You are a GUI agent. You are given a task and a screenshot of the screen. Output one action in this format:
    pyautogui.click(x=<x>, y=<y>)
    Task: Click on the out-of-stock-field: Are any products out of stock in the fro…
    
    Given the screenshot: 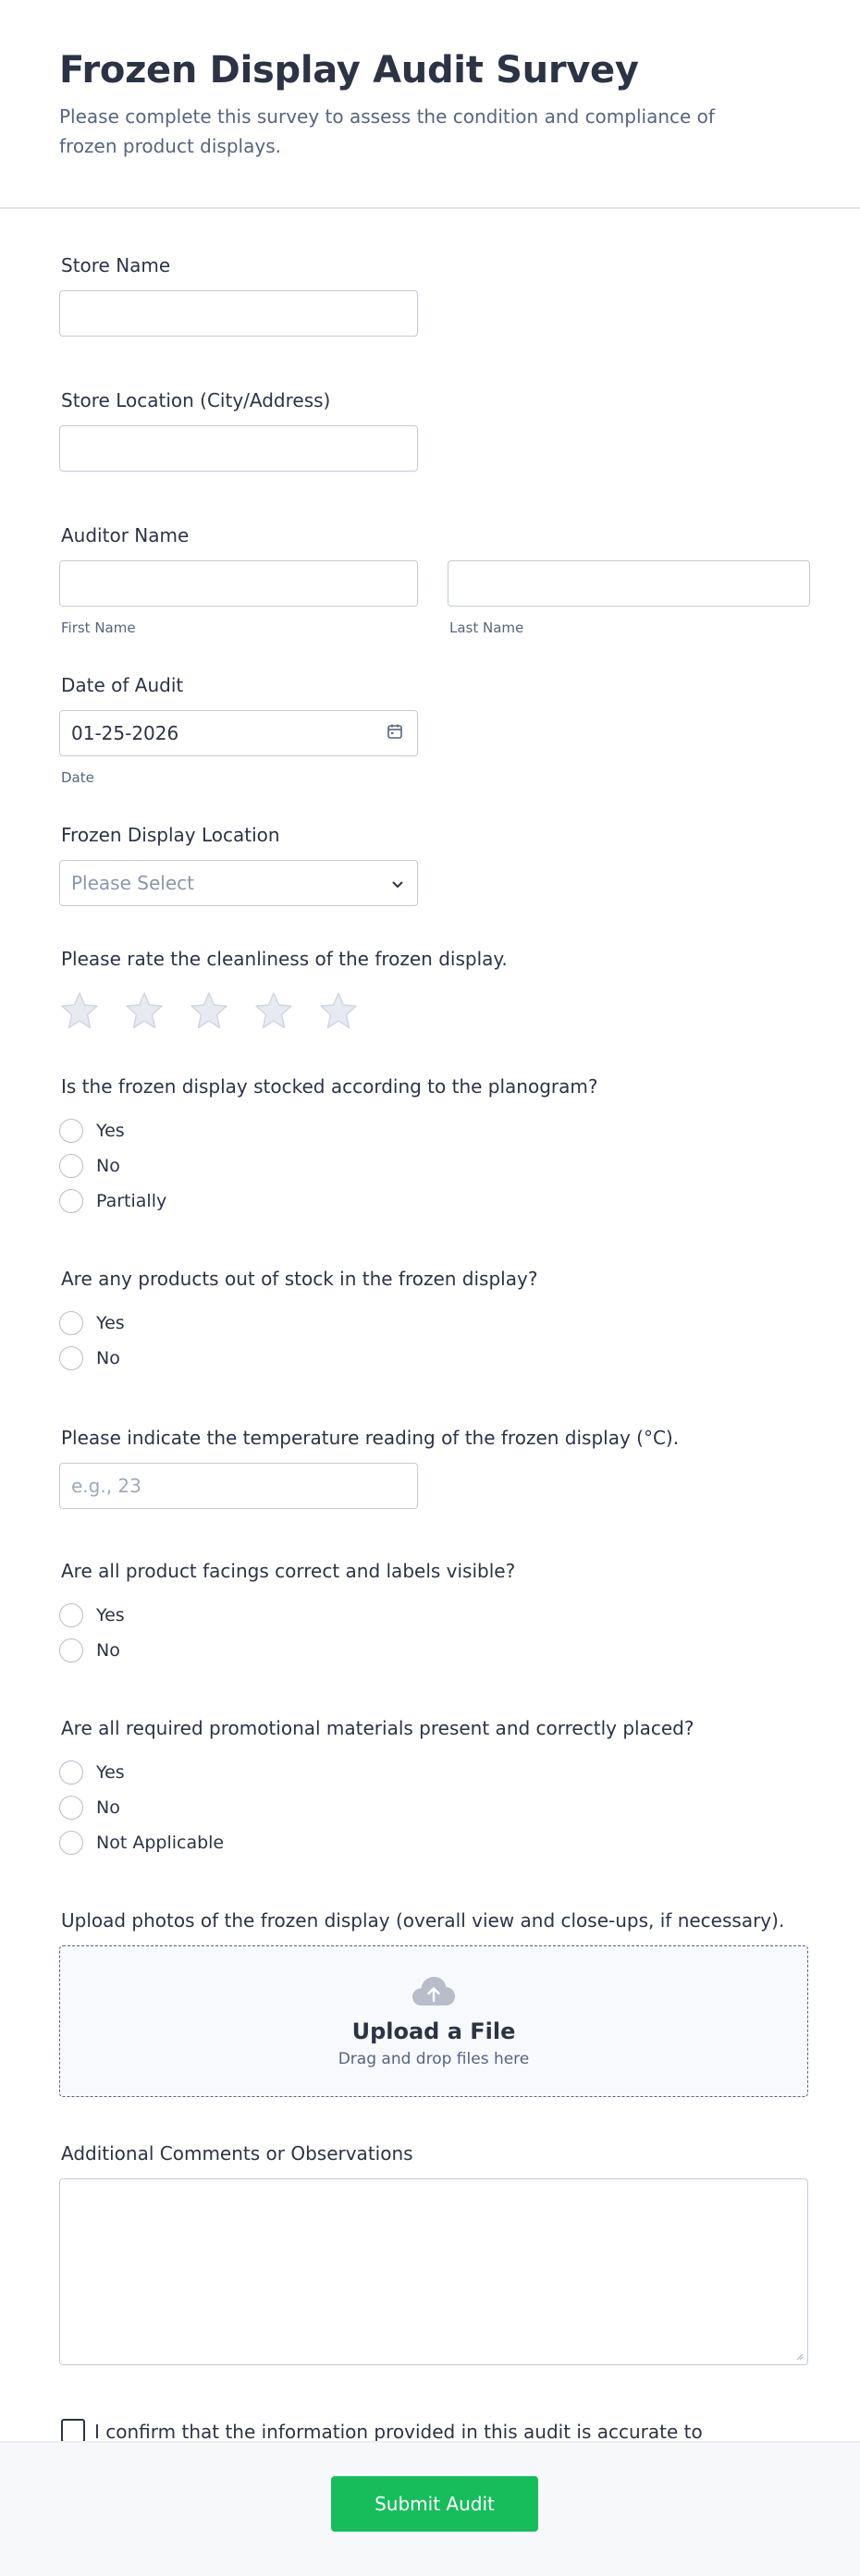 What is the action you would take?
    pyautogui.click(x=430, y=1321)
    